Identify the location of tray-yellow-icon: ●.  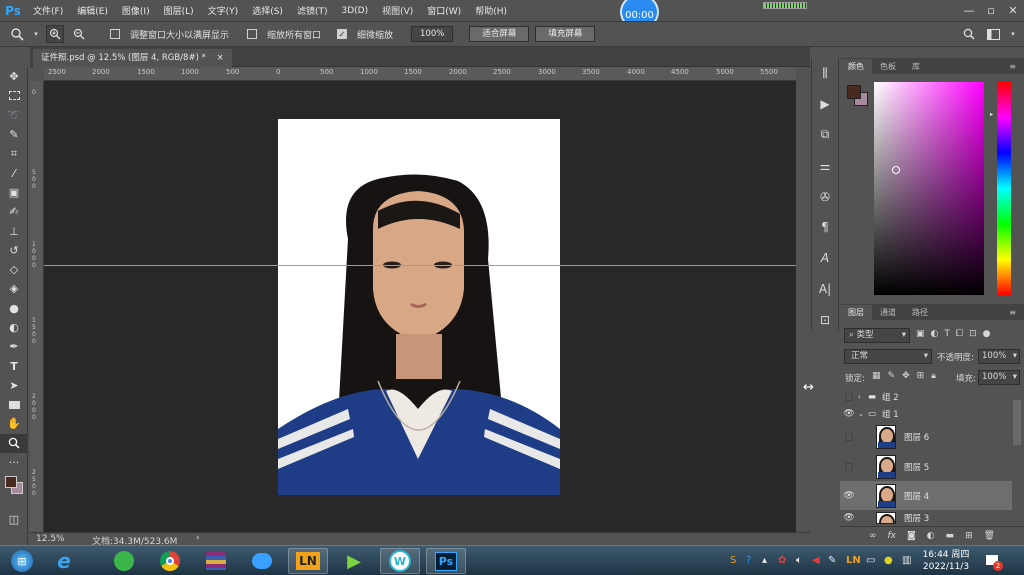
(888, 560).